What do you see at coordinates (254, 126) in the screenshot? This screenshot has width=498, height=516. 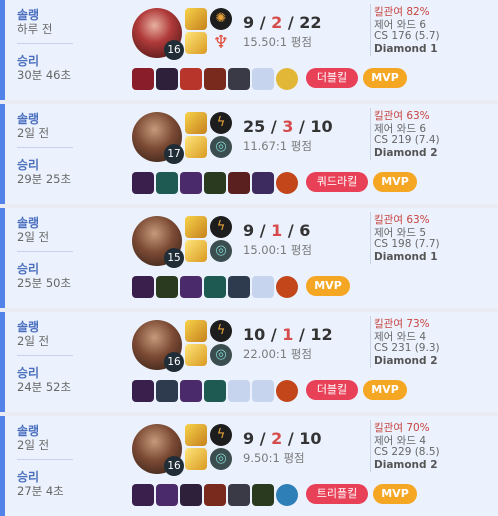 I see `kills: 25` at bounding box center [254, 126].